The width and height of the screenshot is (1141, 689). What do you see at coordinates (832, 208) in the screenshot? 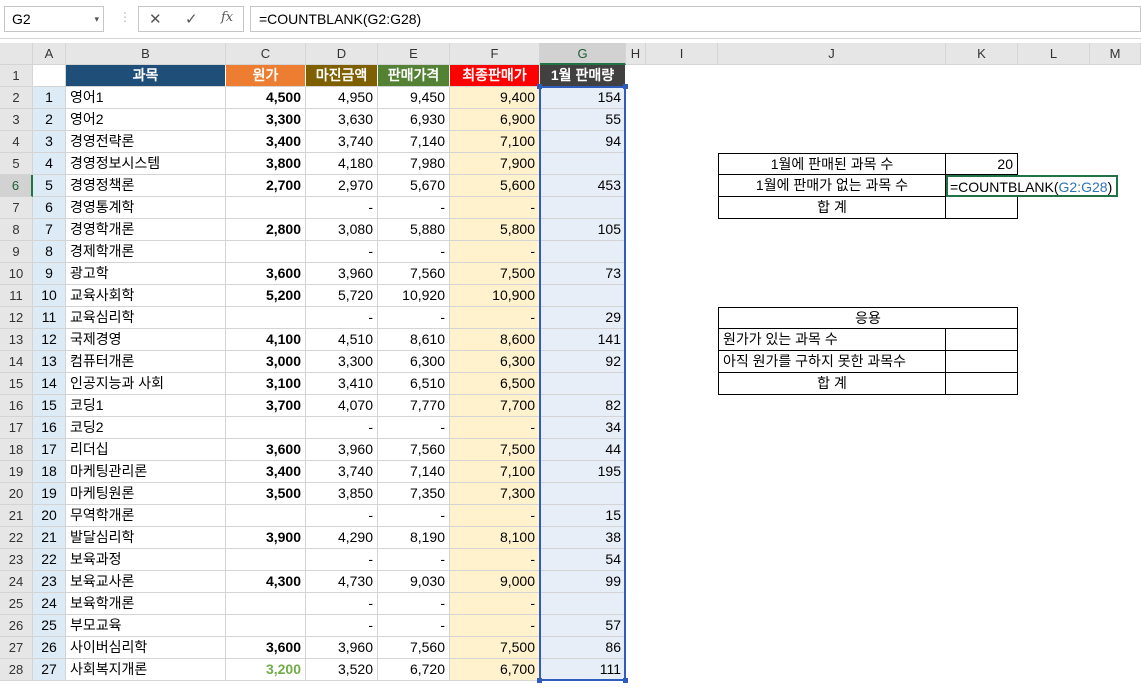
I see `summary-total-label: 합 계` at bounding box center [832, 208].